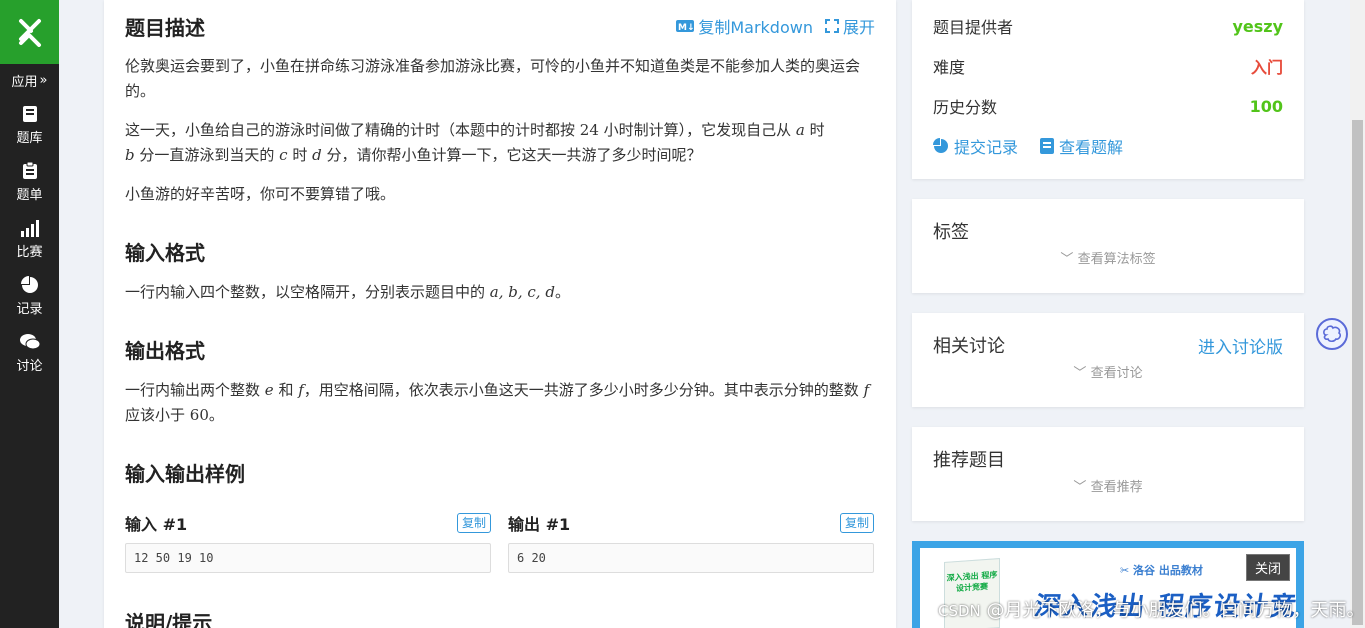  Describe the element at coordinates (1257, 26) in the screenshot. I see `provider-value: yeszy` at that location.